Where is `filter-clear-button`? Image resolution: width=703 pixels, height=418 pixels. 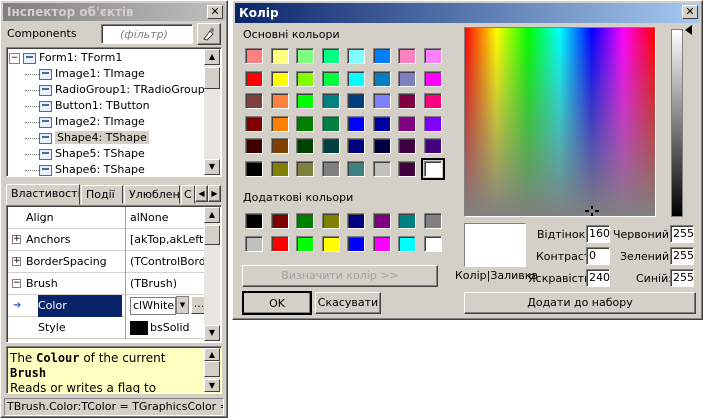 filter-clear-button is located at coordinates (209, 34).